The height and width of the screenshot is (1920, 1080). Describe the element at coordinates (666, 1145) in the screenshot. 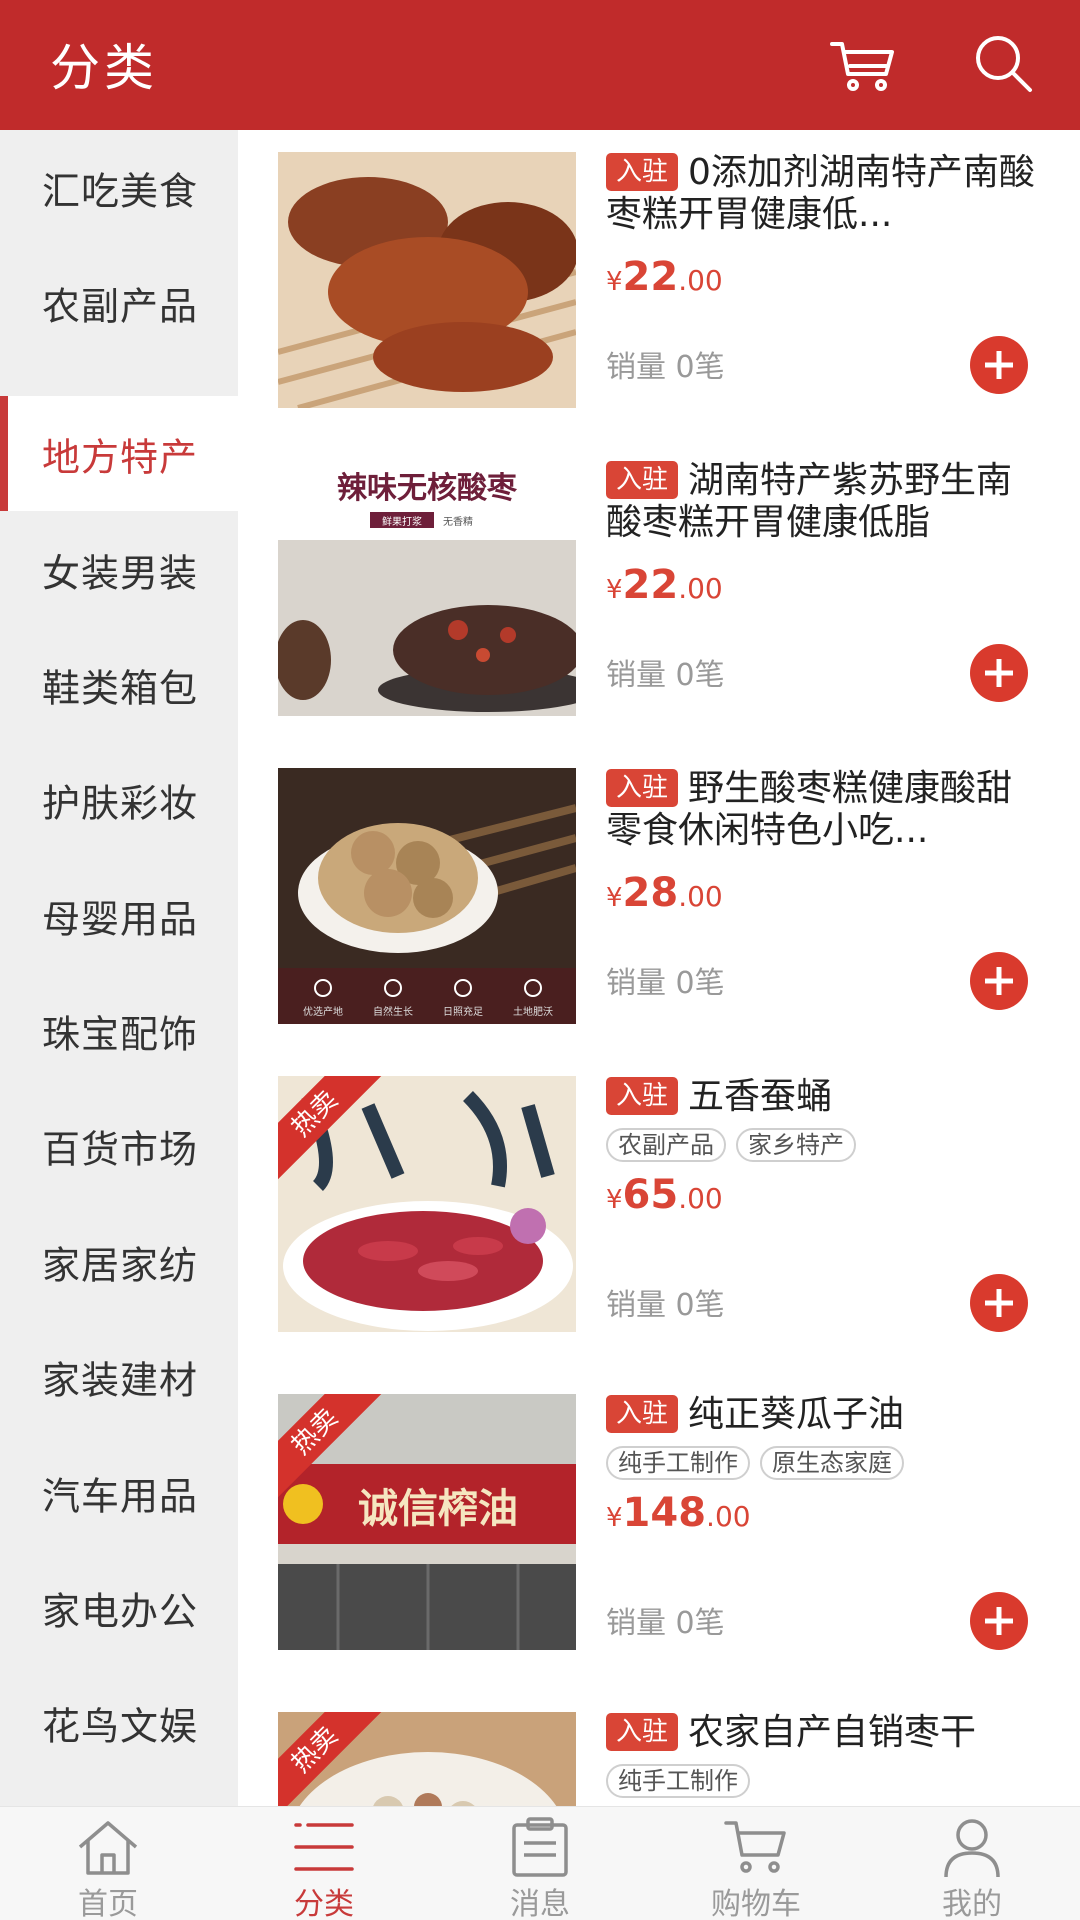

I see `product-tag: 农副产品` at that location.